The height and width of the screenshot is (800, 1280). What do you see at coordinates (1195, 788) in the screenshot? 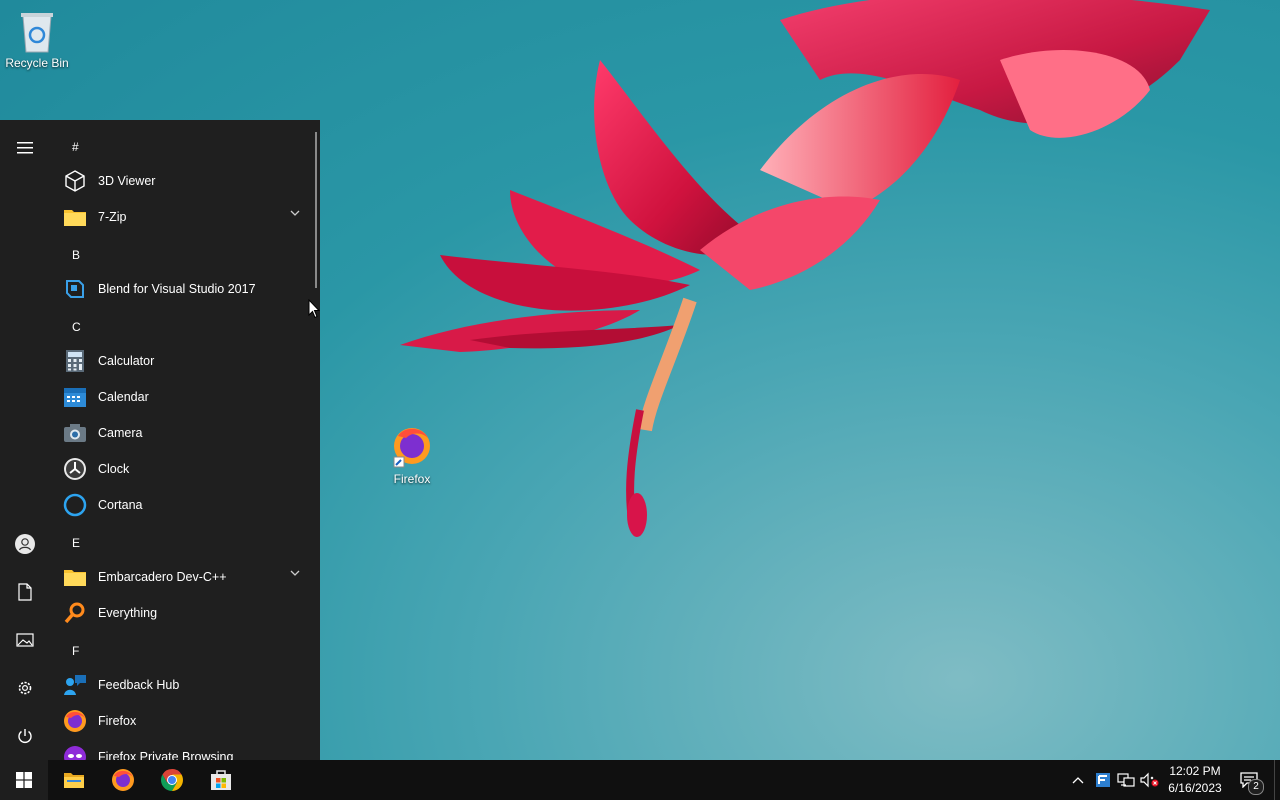
I see `clock-date: 6/16/2023` at bounding box center [1195, 788].